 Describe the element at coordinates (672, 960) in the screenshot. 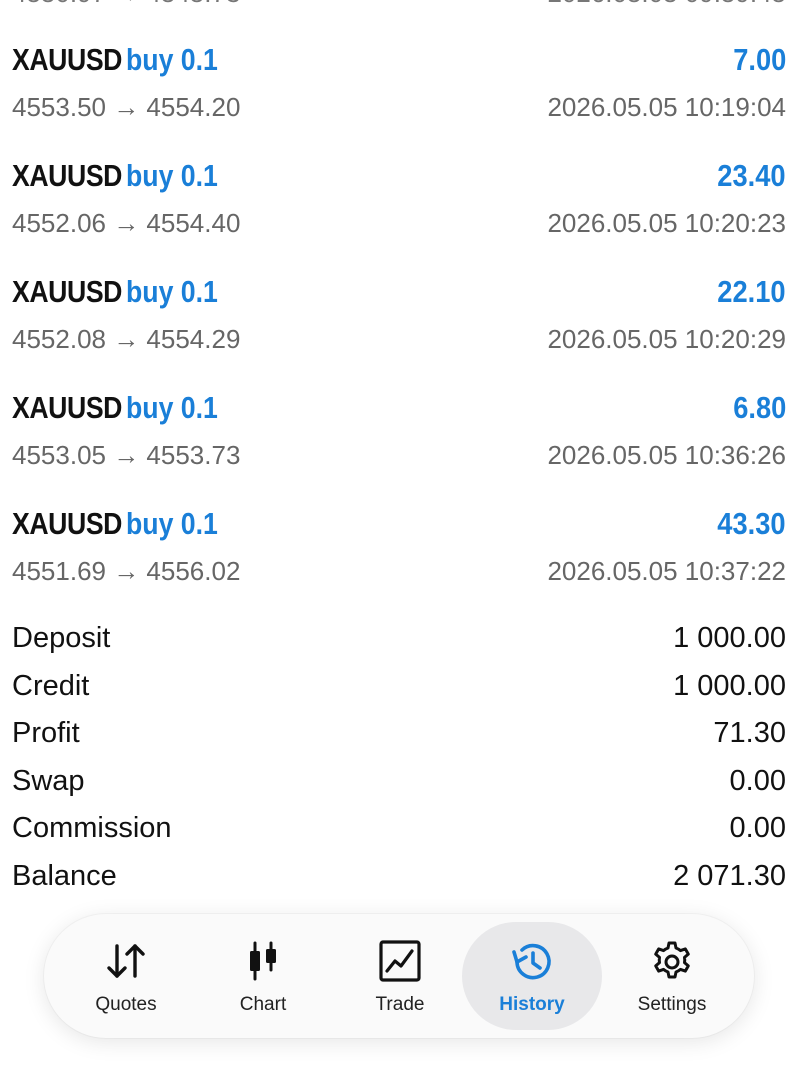

I see `gear-icon` at that location.